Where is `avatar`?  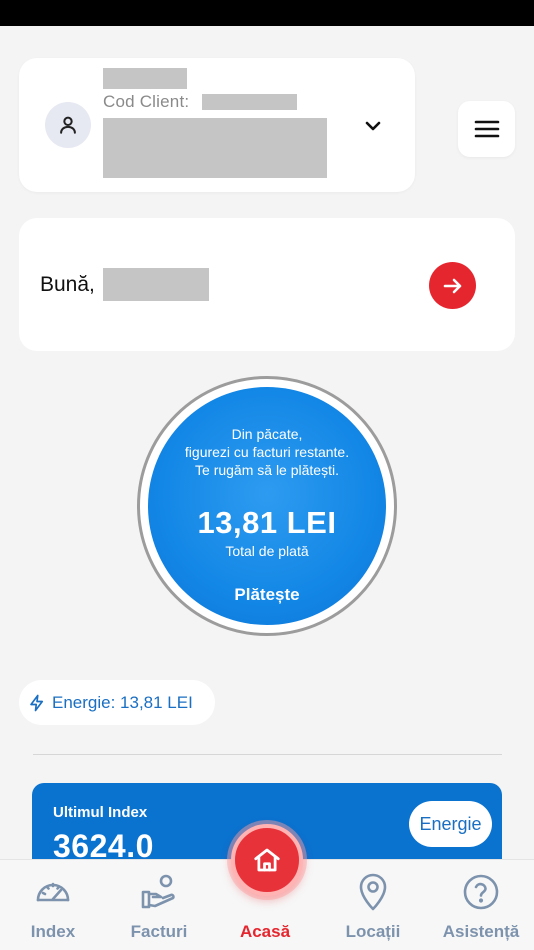 avatar is located at coordinates (68, 125).